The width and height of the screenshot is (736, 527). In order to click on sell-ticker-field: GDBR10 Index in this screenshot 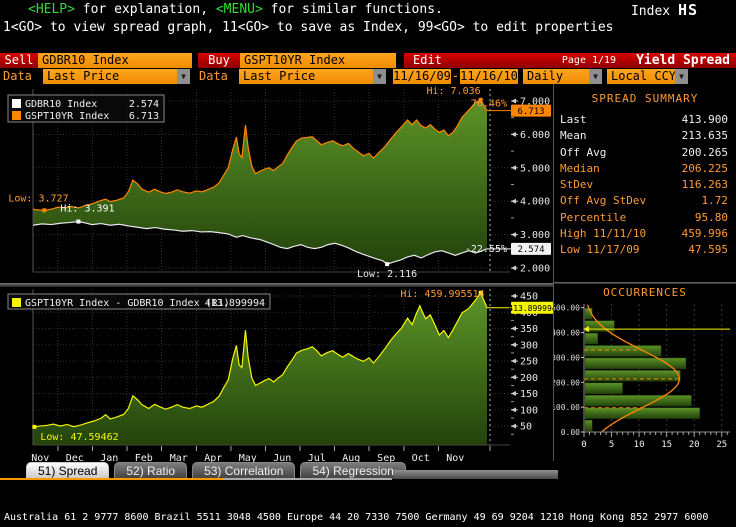, I will do `click(115, 60)`.